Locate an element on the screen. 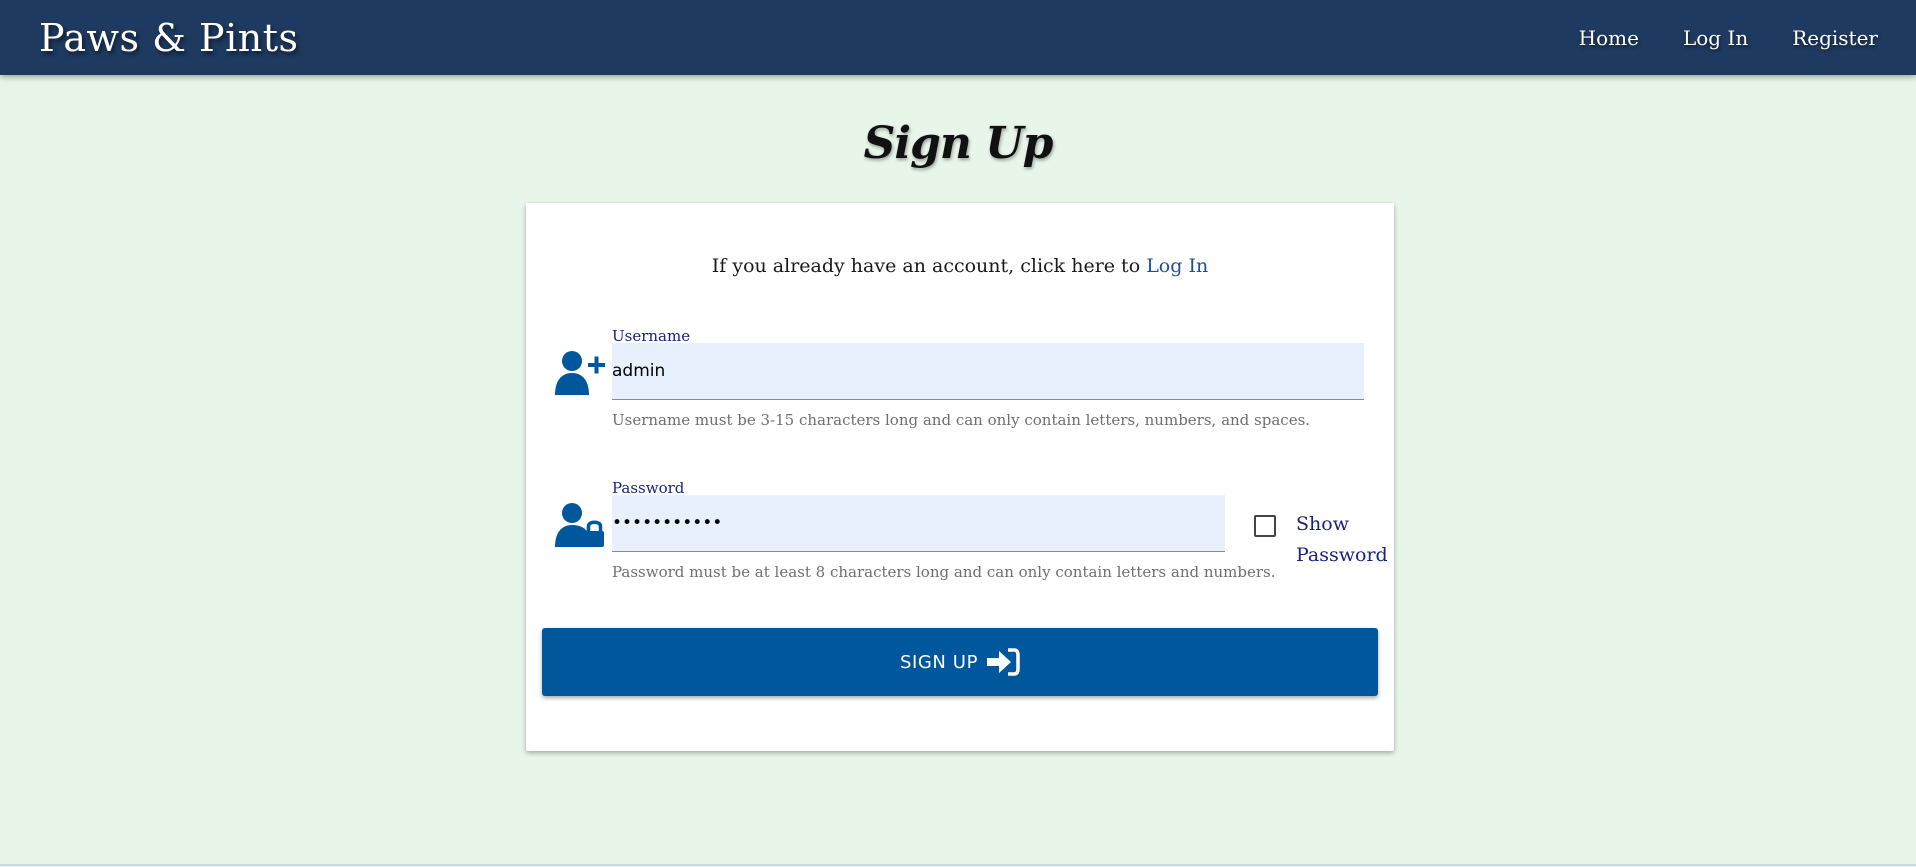 This screenshot has height=867, width=1916. user-plus-icon is located at coordinates (580, 373).